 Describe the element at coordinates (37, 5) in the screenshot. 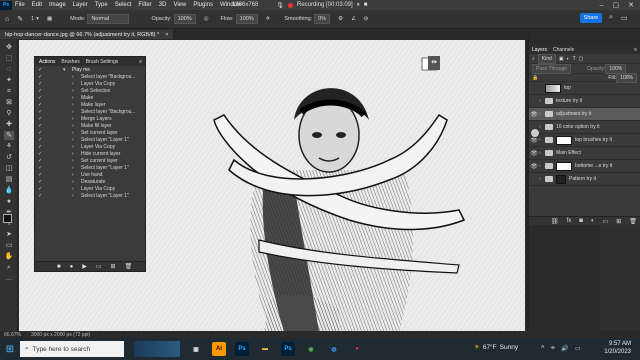

I see `menu-edit: Edit` at that location.